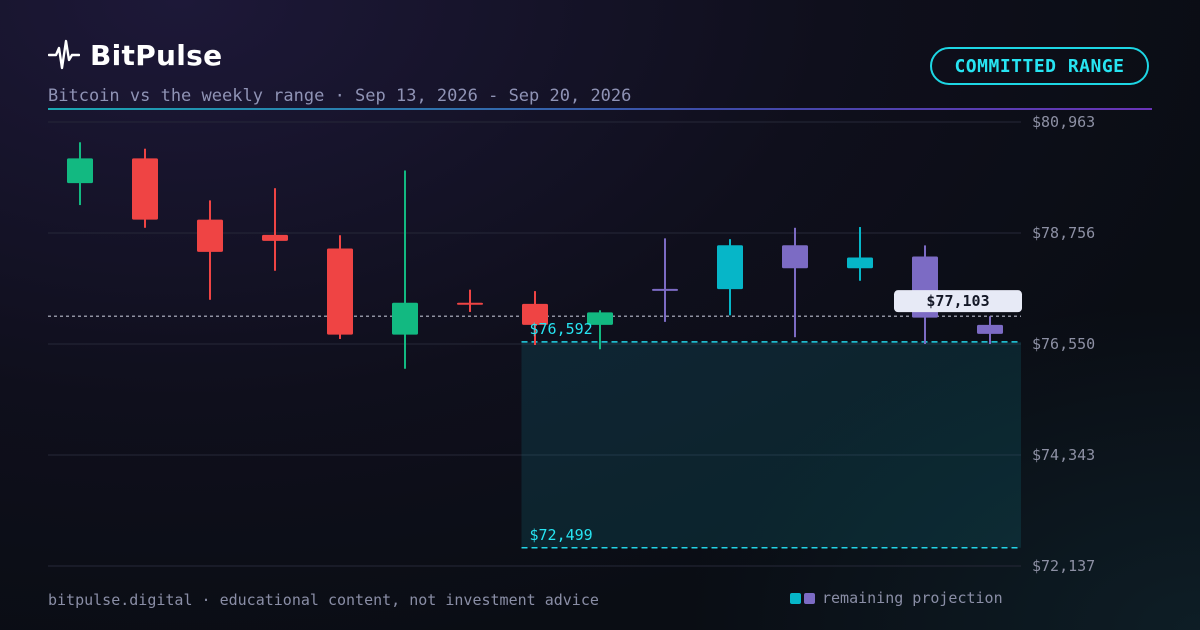 This screenshot has height=630, width=1200. Describe the element at coordinates (561, 329) in the screenshot. I see `range-upper-label: $76,592` at that location.